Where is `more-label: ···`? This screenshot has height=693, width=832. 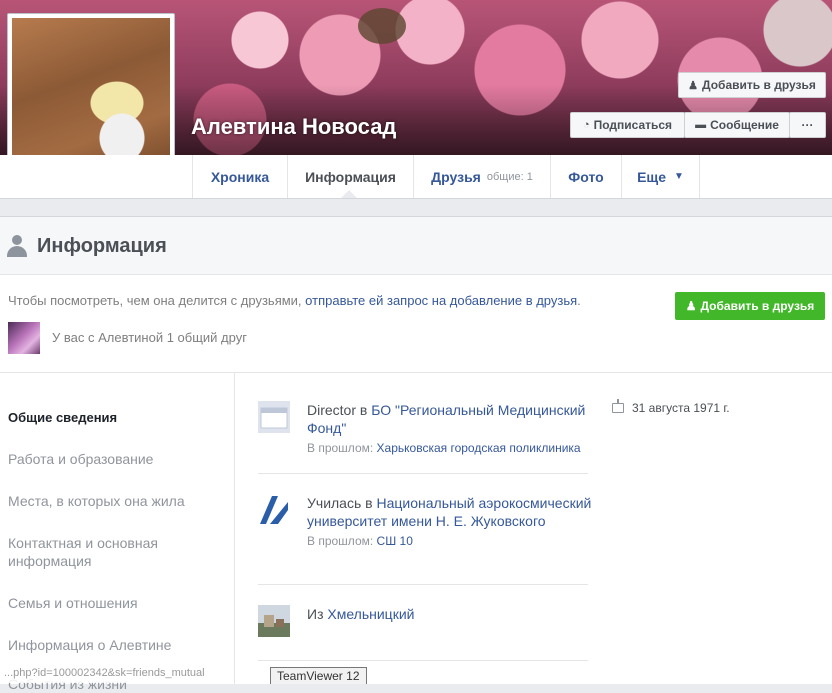 more-label: ··· is located at coordinates (807, 125).